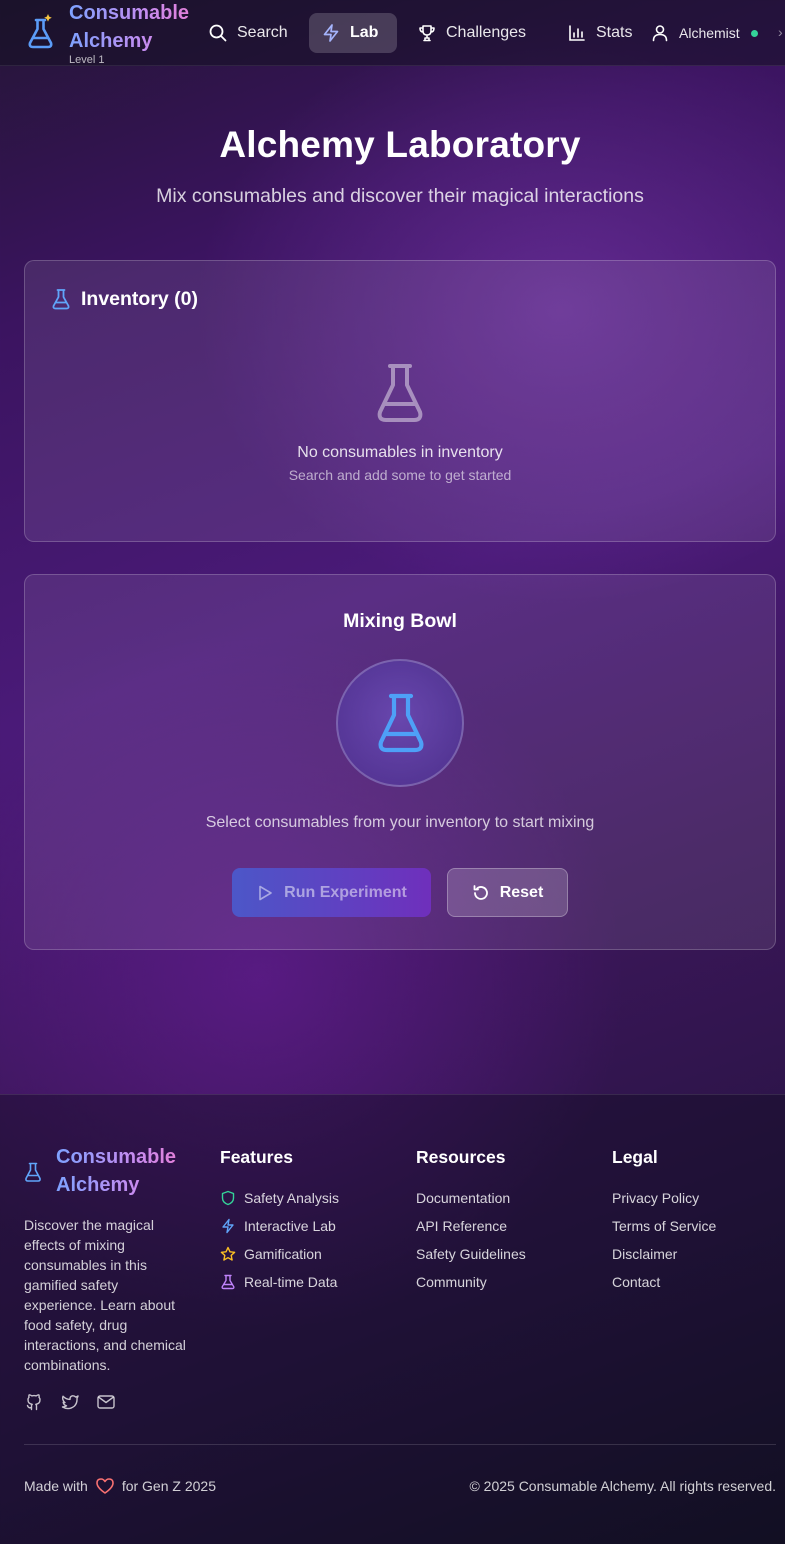 The image size is (785, 1544). What do you see at coordinates (400, 1444) in the screenshot?
I see `footer-divider` at bounding box center [400, 1444].